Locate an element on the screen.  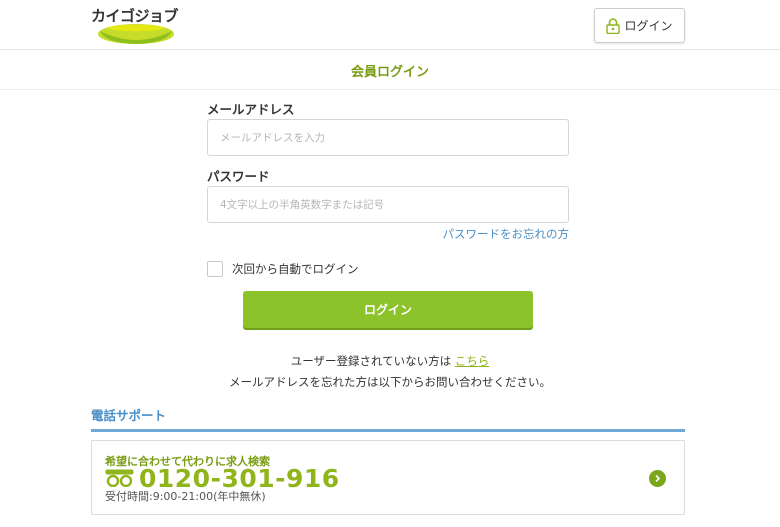
chevron-right-icon is located at coordinates (657, 478).